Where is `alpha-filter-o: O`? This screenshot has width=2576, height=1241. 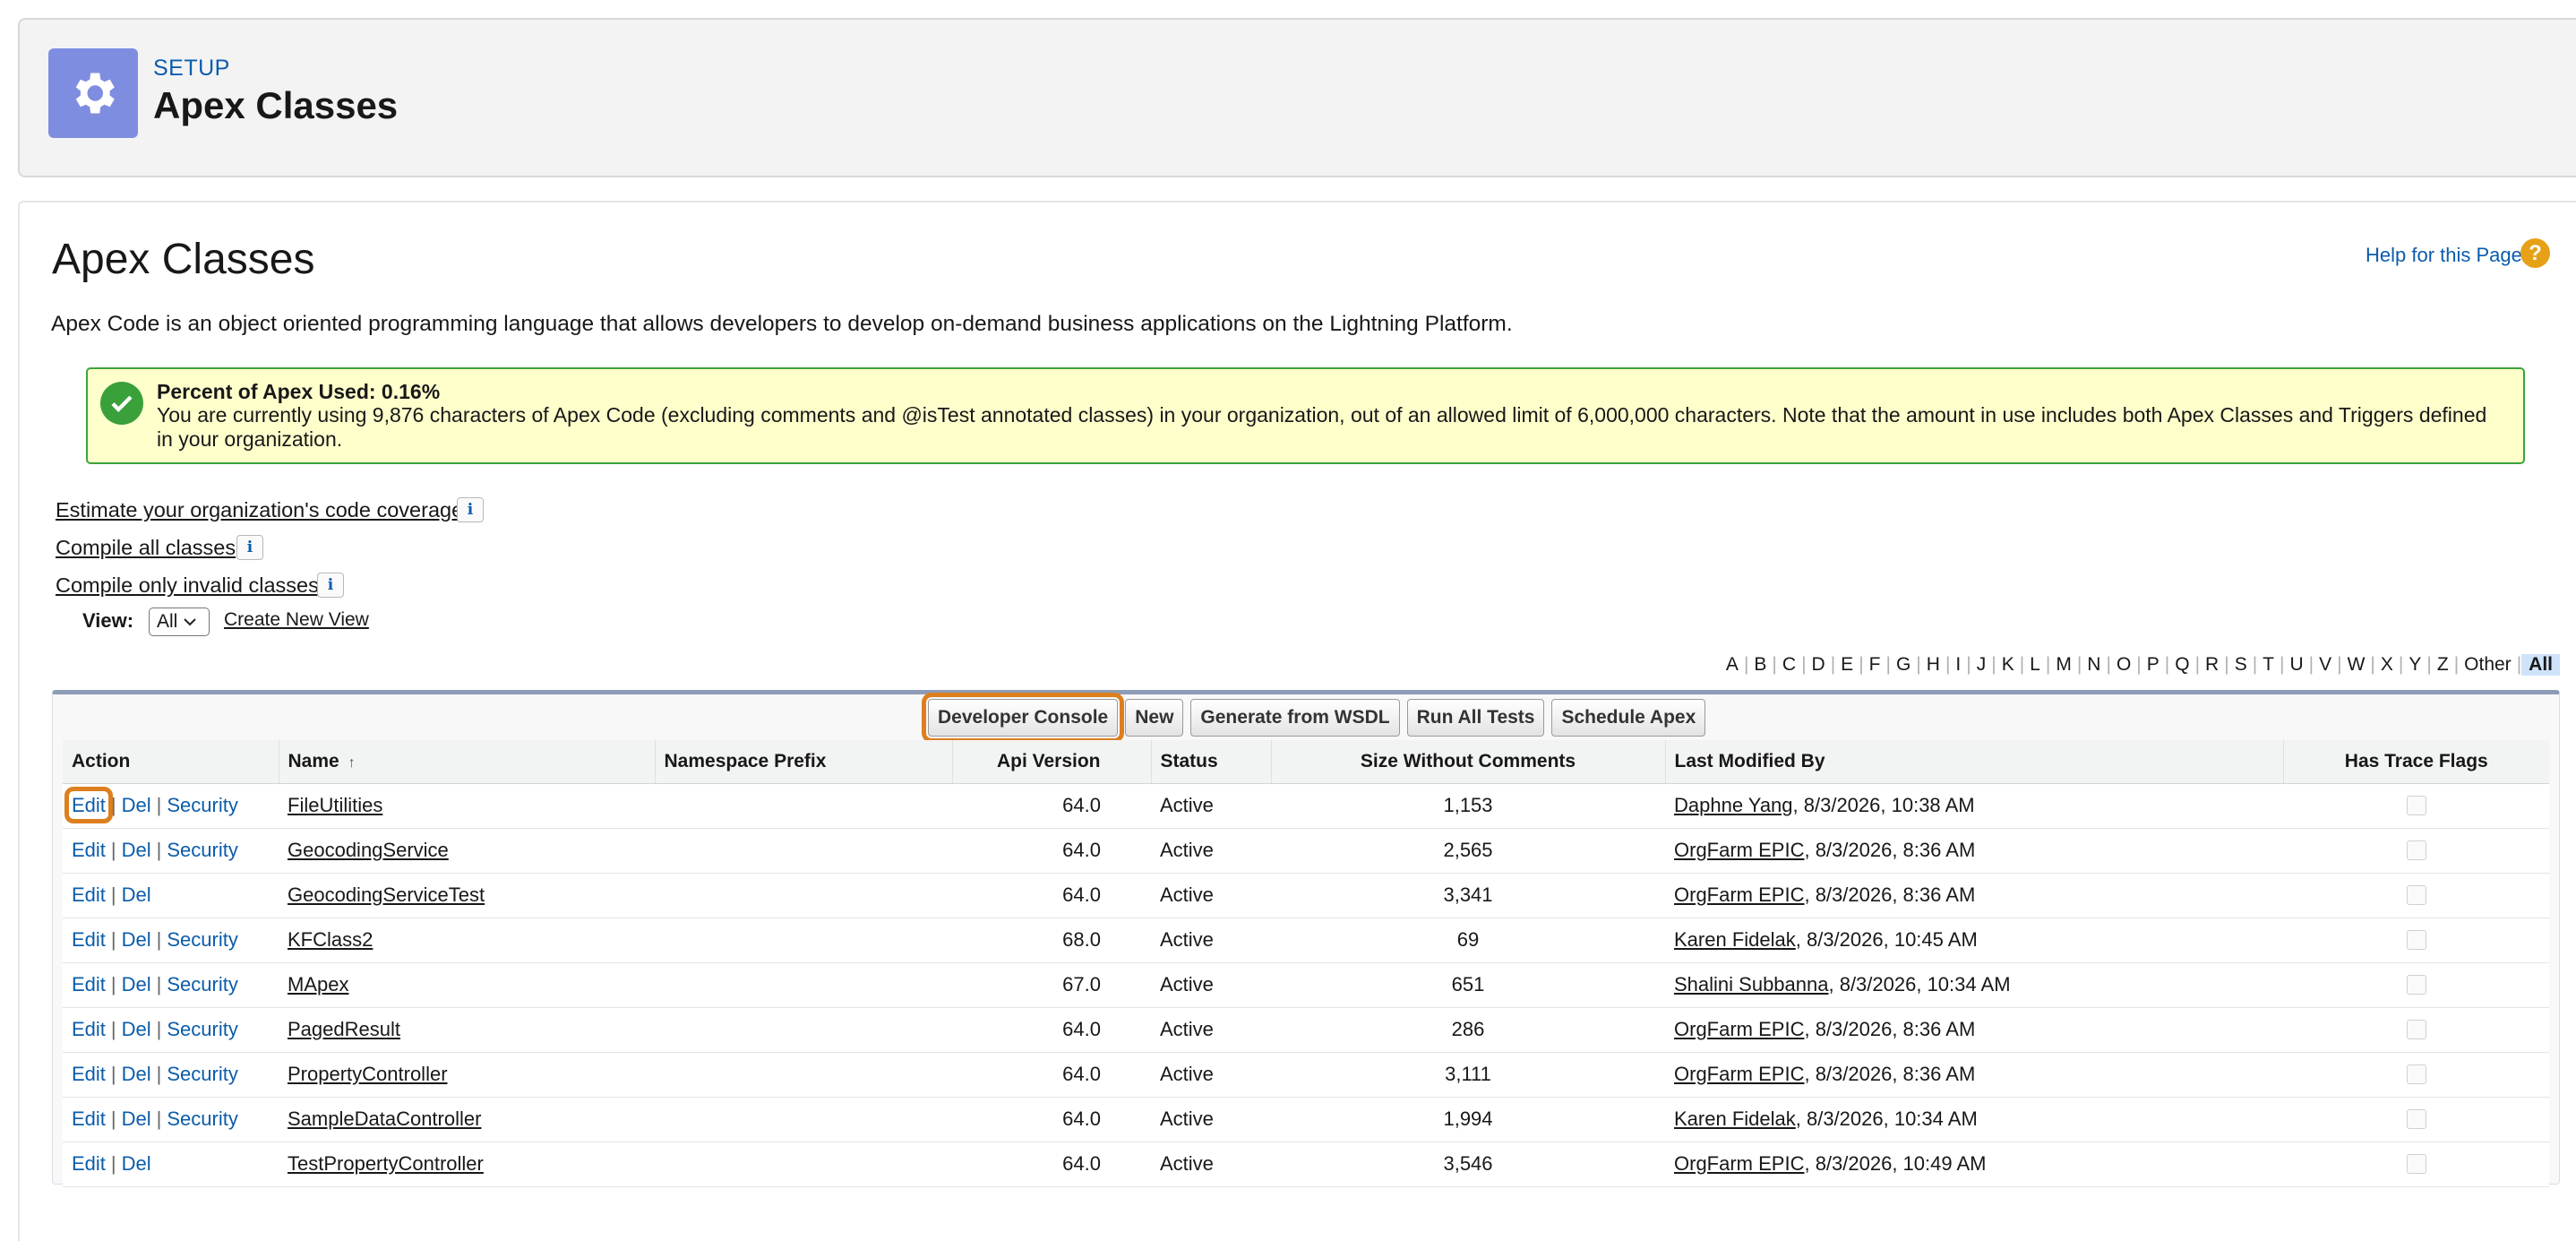 alpha-filter-o: O is located at coordinates (2123, 665).